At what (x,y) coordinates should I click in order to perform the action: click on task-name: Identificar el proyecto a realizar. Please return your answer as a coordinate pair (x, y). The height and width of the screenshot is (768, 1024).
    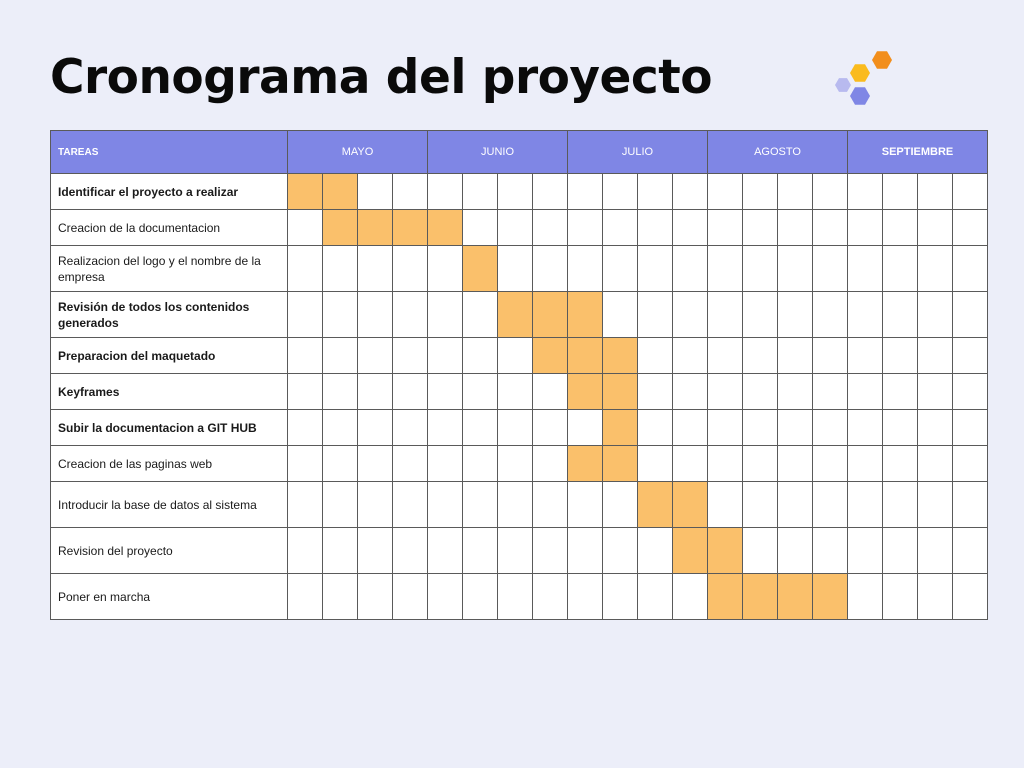
    Looking at the image, I should click on (169, 191).